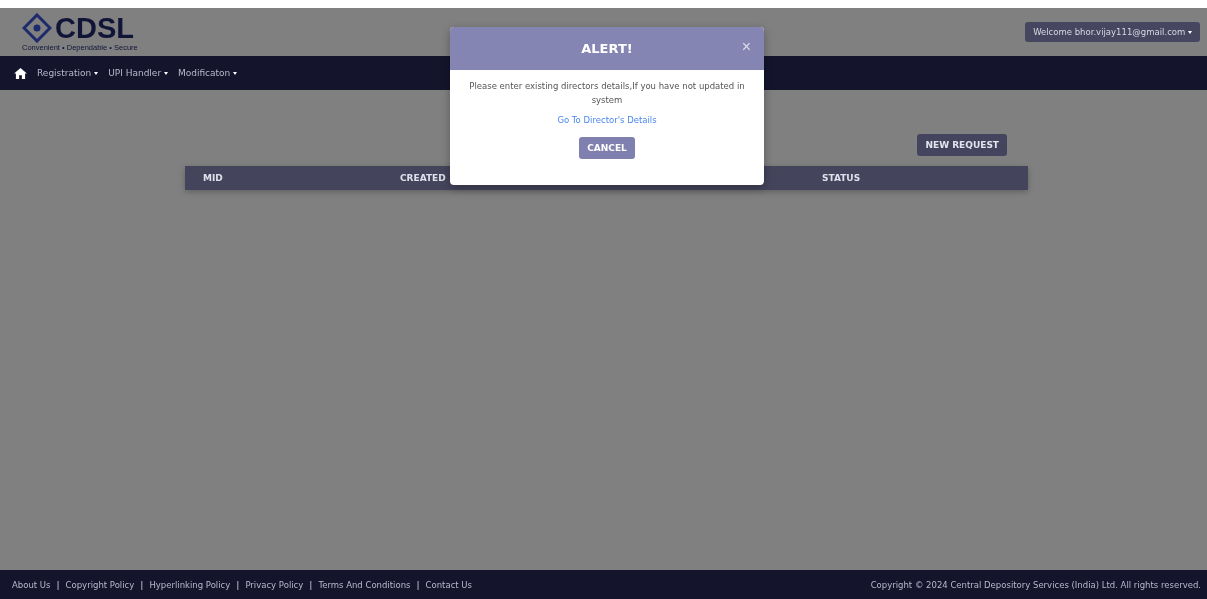 This screenshot has width=1207, height=599. What do you see at coordinates (607, 148) in the screenshot?
I see `cancel-button: CANCEL` at bounding box center [607, 148].